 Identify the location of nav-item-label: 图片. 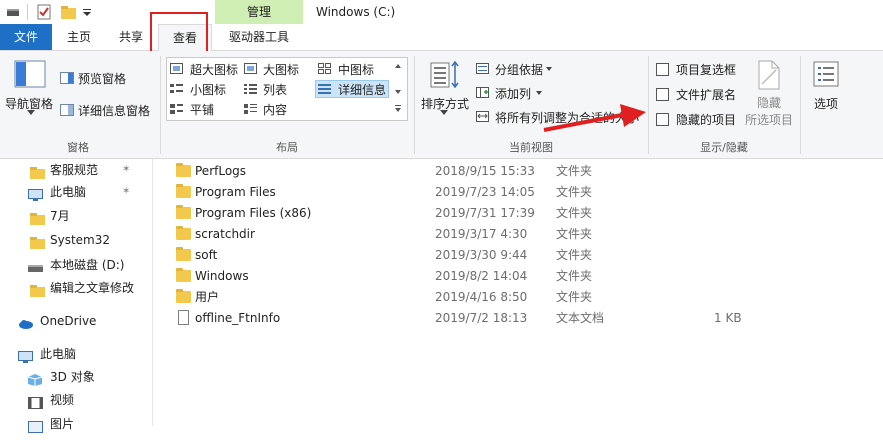
(62, 424).